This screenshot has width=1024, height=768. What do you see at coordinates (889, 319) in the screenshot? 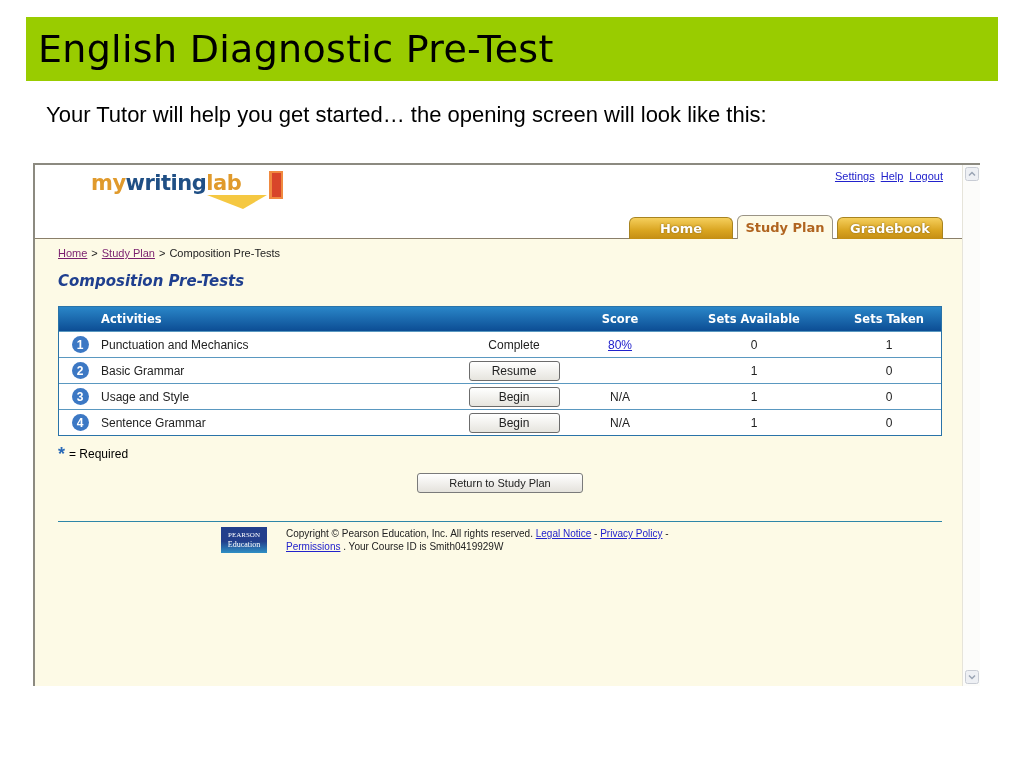
I see `column-header: Sets Taken` at bounding box center [889, 319].